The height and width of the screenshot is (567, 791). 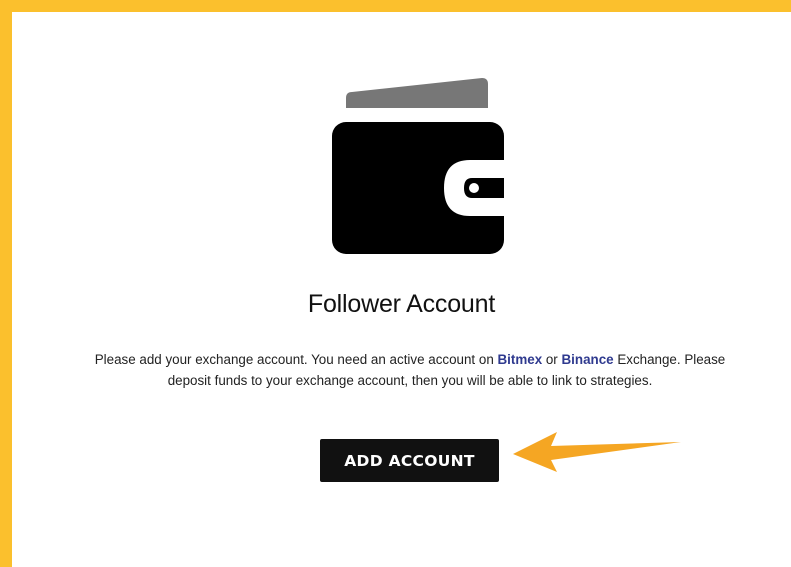 I want to click on add-account-button: ADD ACCOUNT, so click(x=409, y=460).